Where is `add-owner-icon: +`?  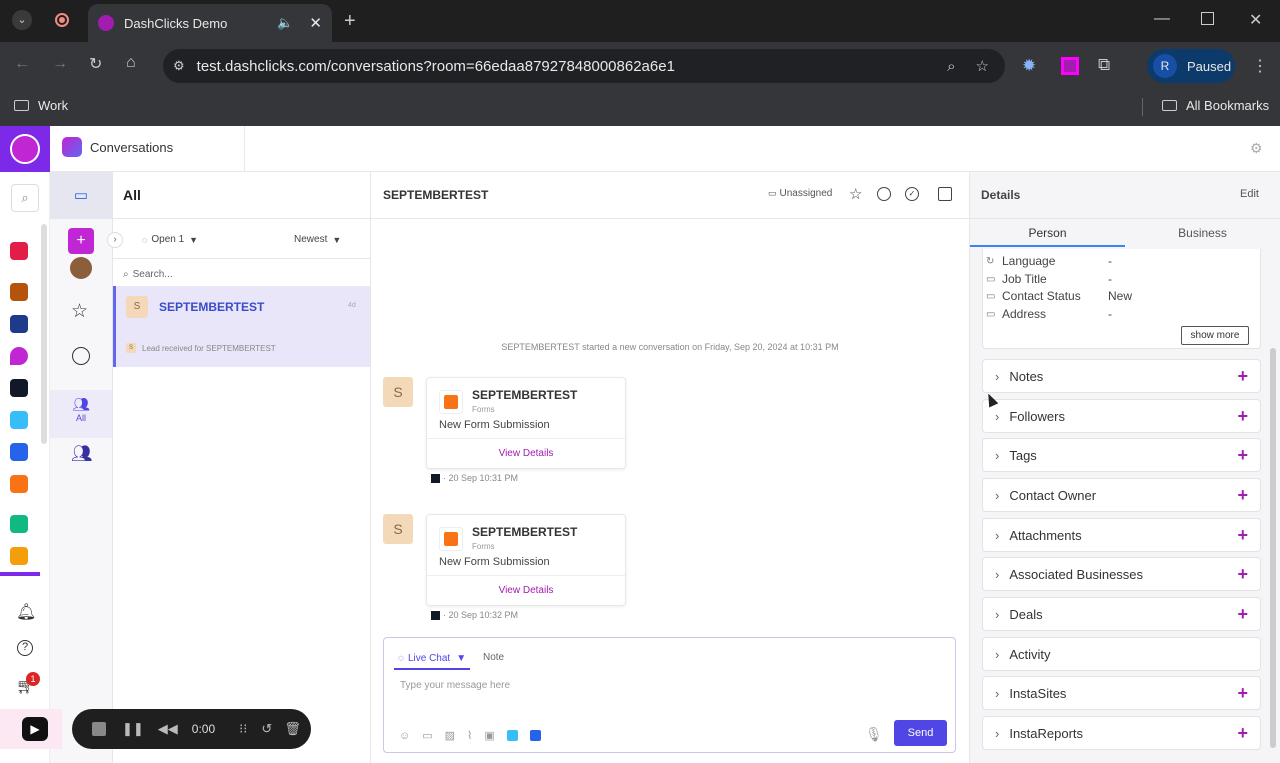 add-owner-icon: + is located at coordinates (1242, 495).